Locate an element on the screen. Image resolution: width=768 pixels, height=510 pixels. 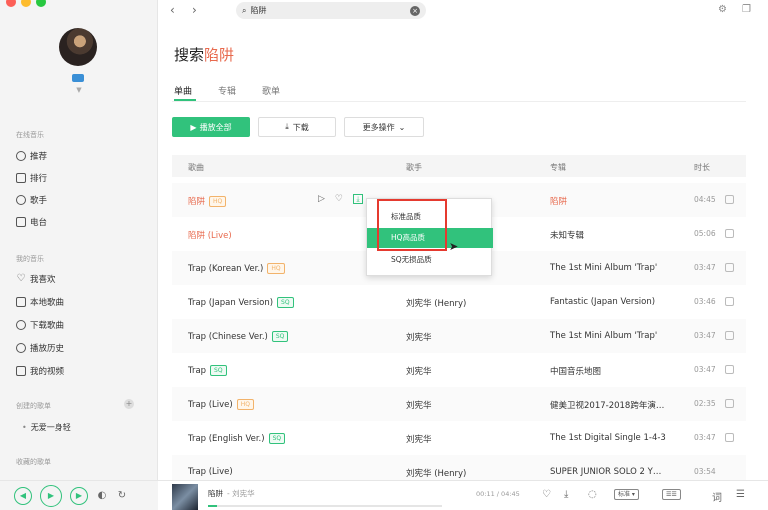
search-input: ⌕ 陷阱 × is located at coordinates (331, 10).